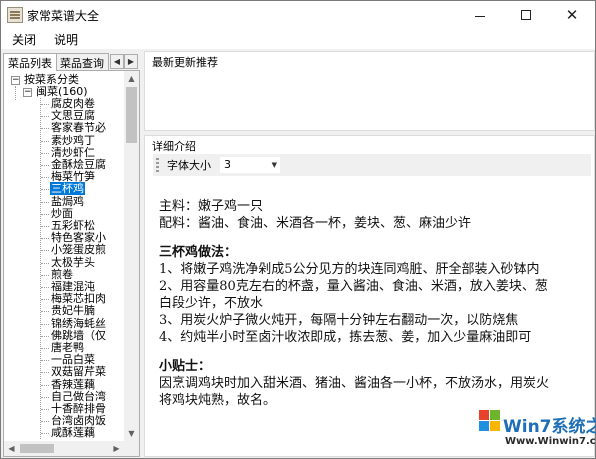  I want to click on step-line: 白段少许，不放水, so click(211, 303).